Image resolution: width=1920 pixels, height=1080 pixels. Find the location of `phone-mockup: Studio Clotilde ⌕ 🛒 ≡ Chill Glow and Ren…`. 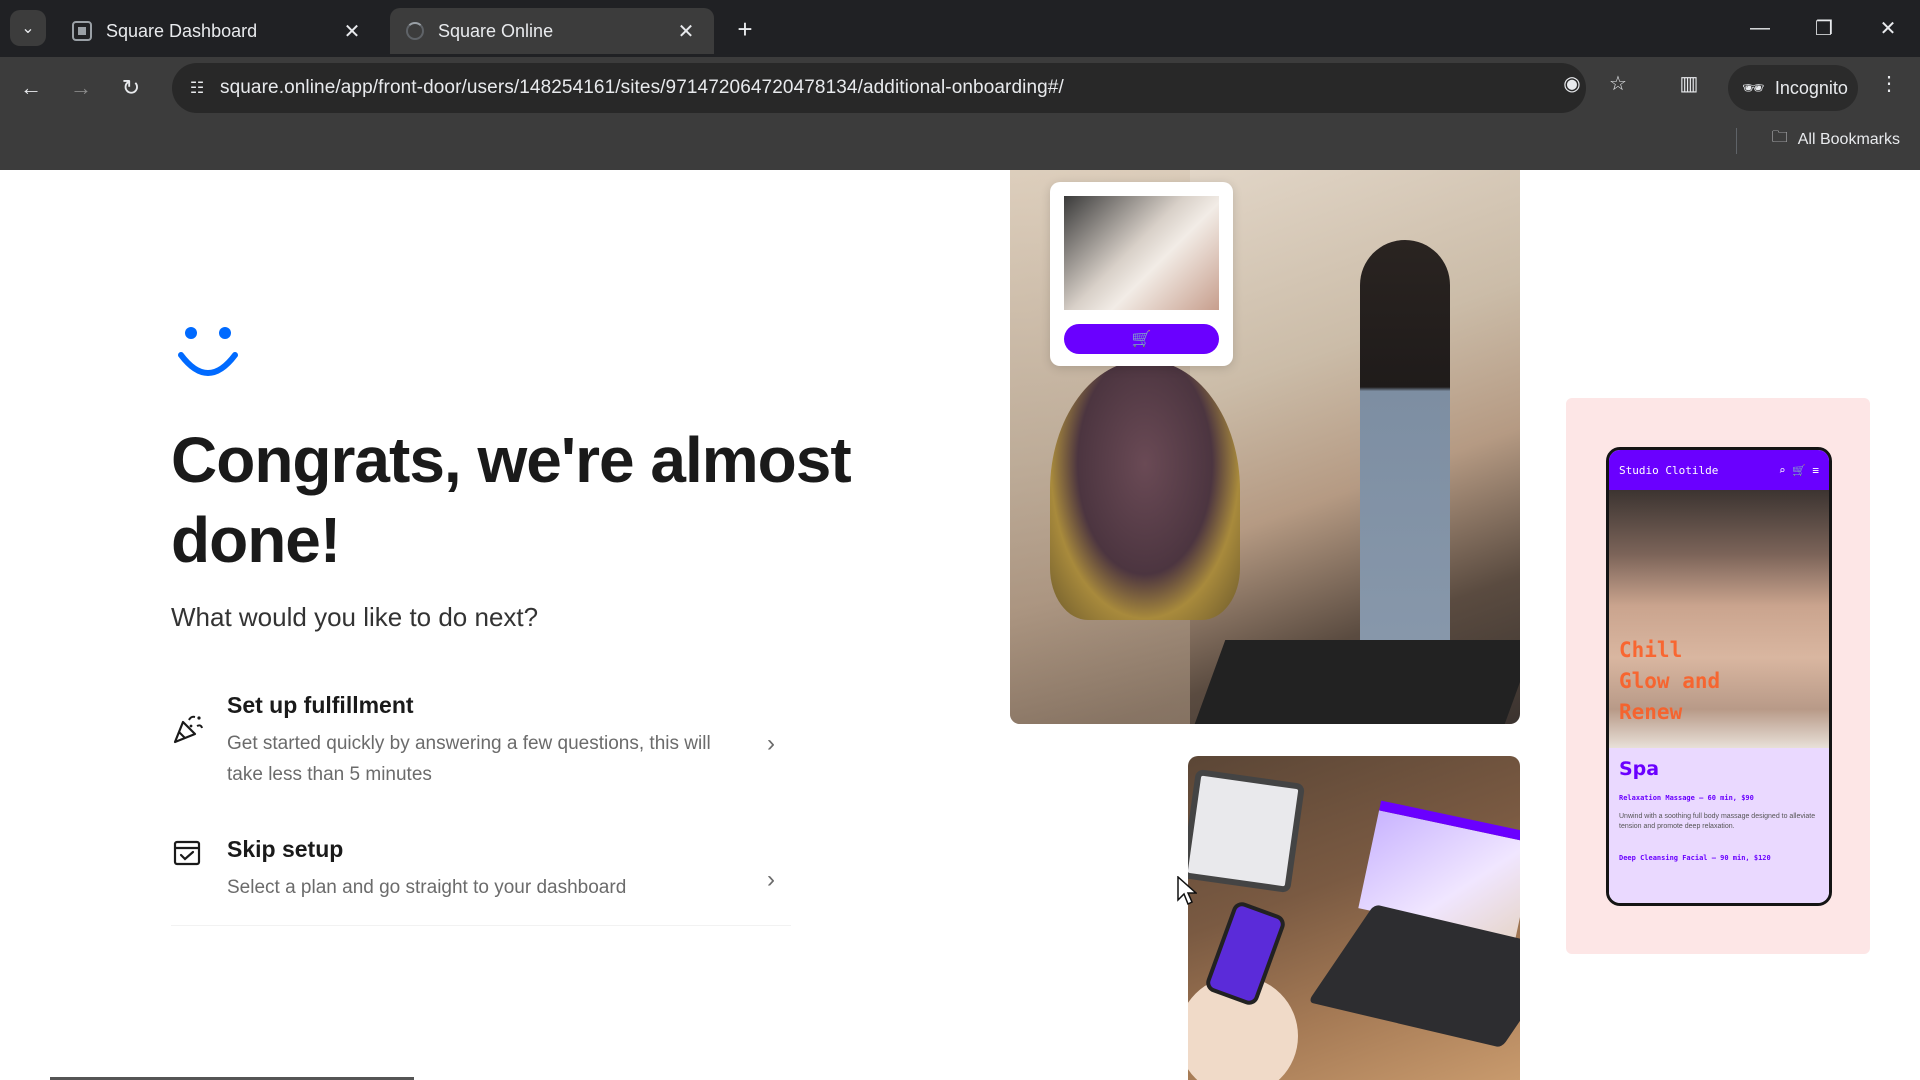

phone-mockup: Studio Clotilde ⌕ 🛒 ≡ Chill Glow and Ren… is located at coordinates (1719, 676).